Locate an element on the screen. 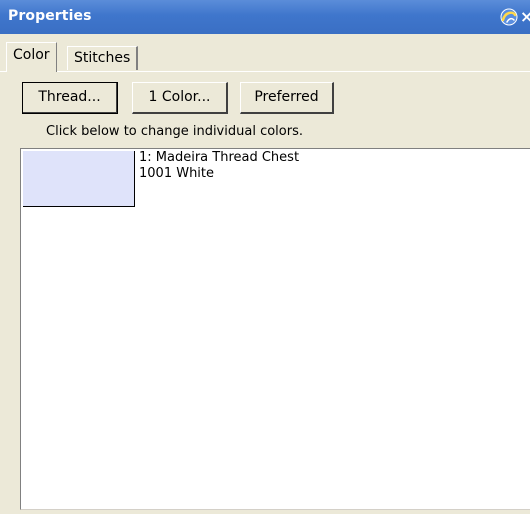  tab-strip: Color Stitches is located at coordinates (265, 57).